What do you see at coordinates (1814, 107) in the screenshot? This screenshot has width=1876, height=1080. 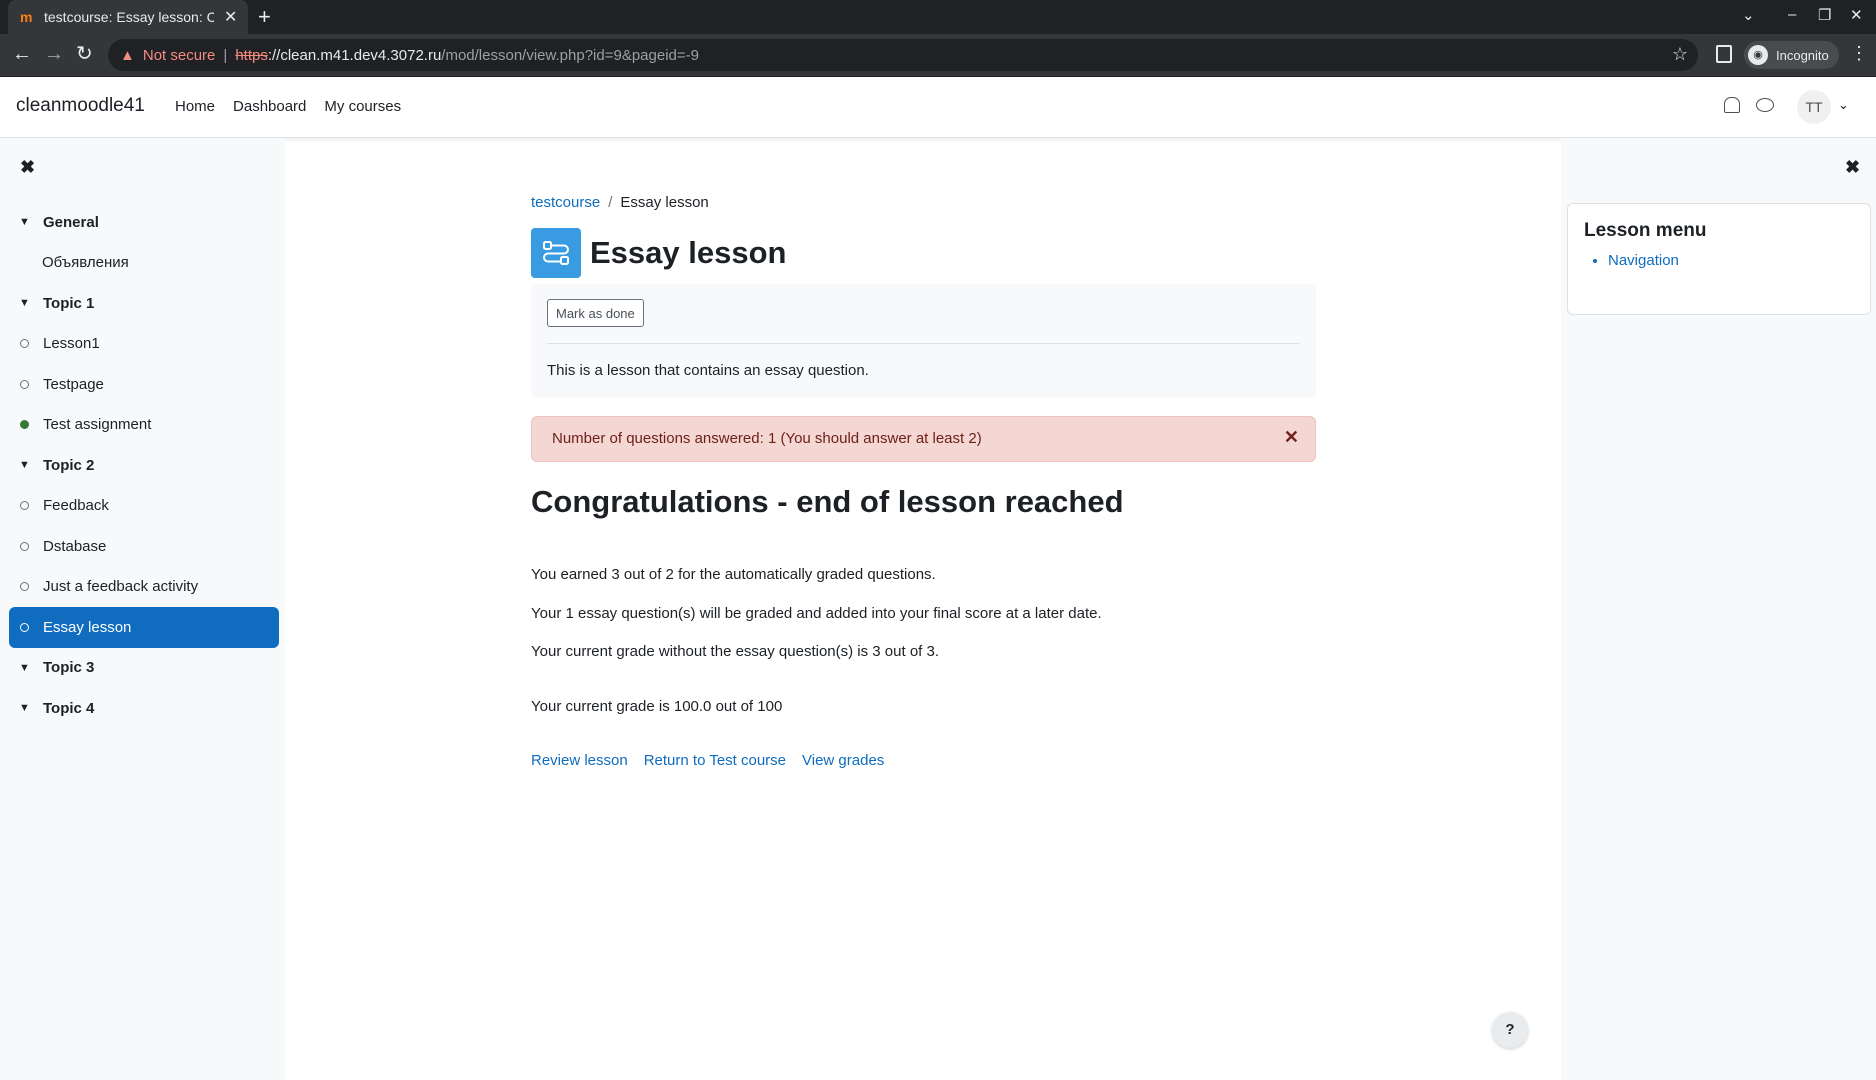 I see `user-avatar: TT` at bounding box center [1814, 107].